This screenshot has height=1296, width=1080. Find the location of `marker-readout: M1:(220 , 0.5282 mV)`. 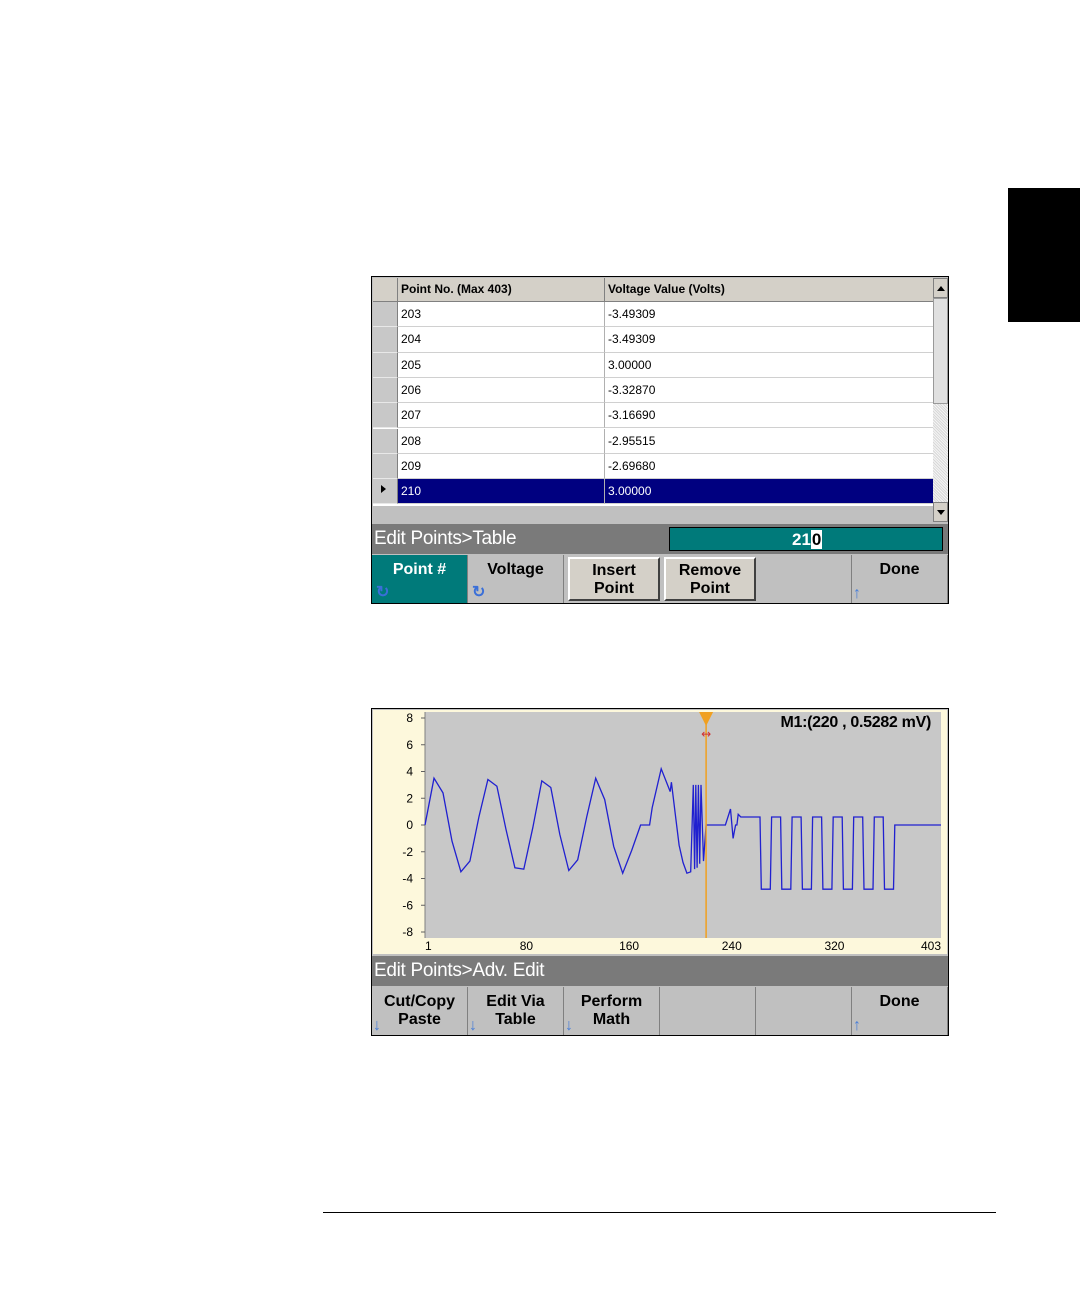

marker-readout: M1:(220 , 0.5282 mV) is located at coordinates (855, 722).